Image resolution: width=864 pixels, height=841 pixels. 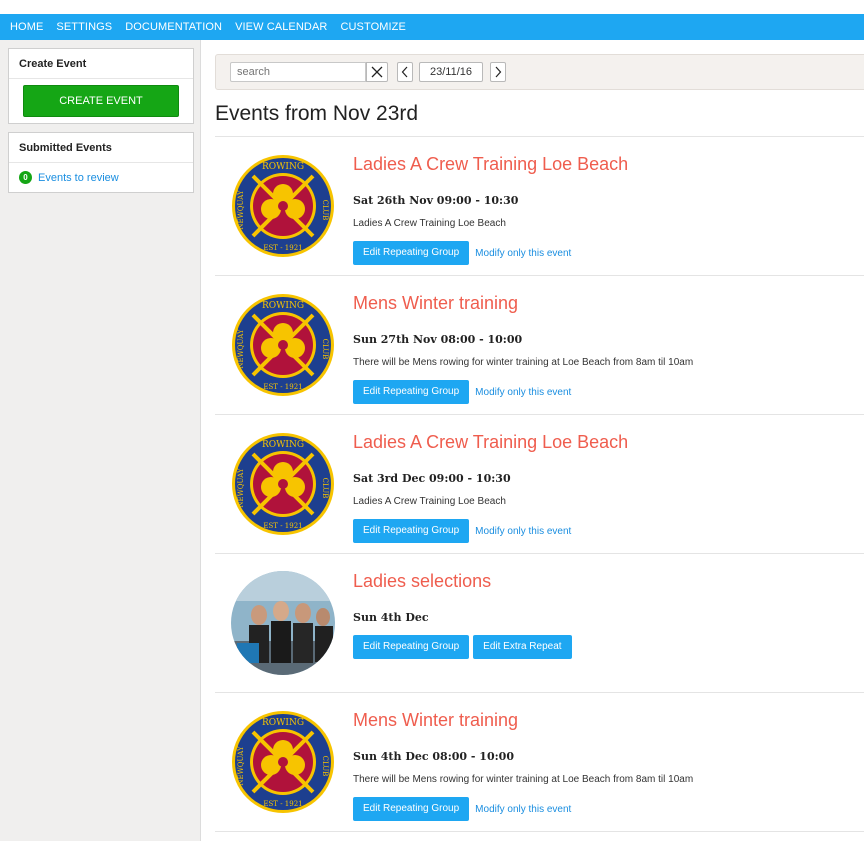 I want to click on nav-customize: CUSTOMIZE, so click(x=372, y=27).